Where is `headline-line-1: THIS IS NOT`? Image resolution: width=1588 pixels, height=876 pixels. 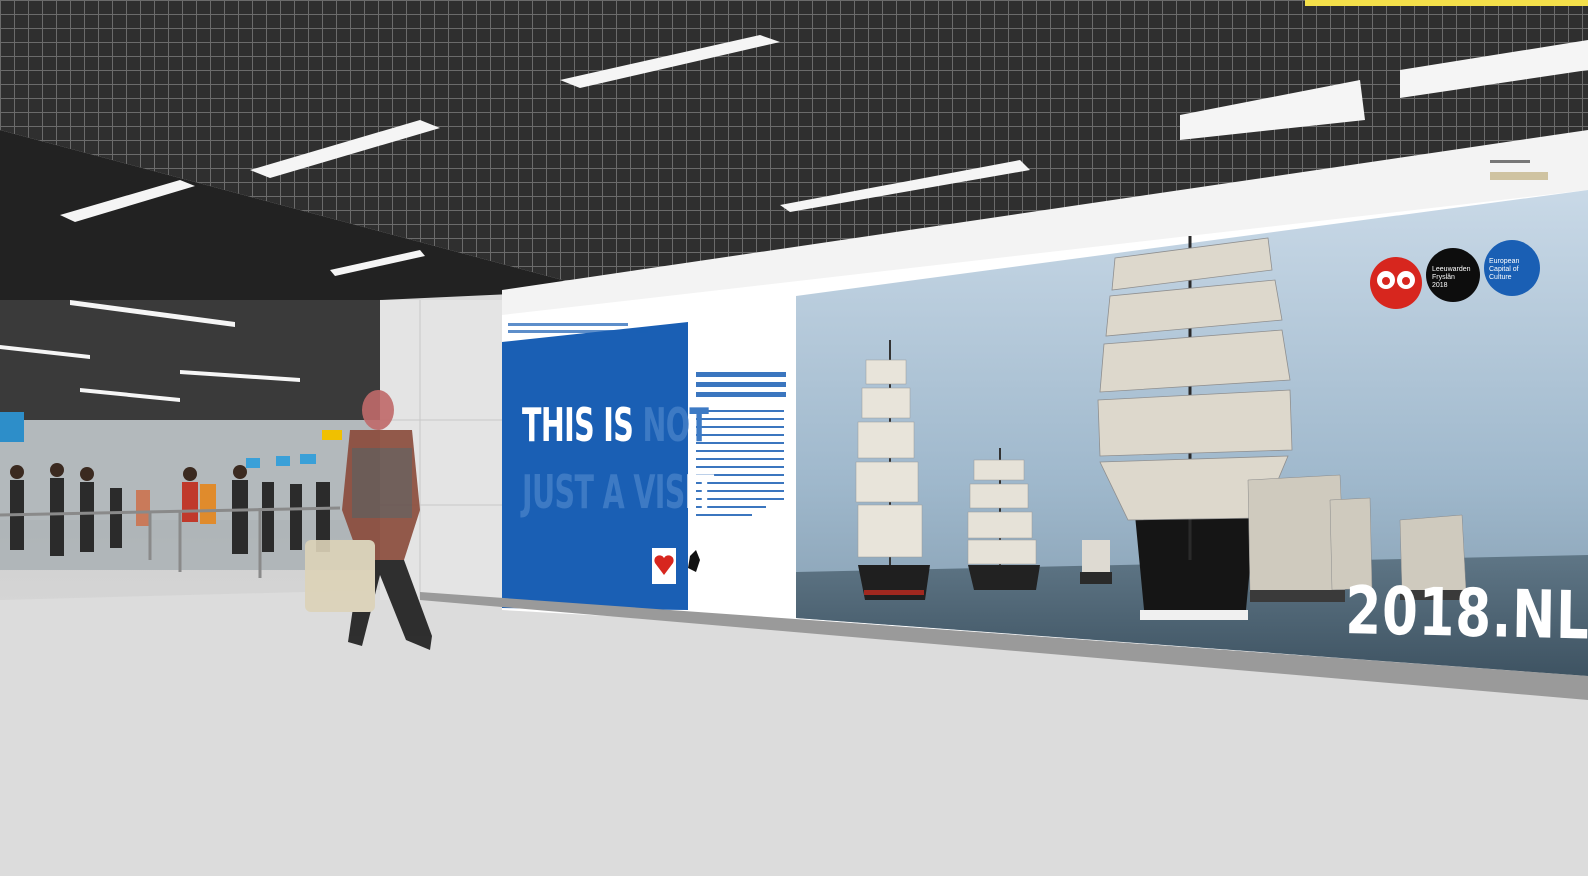 headline-line-1: THIS IS NOT is located at coordinates (615, 425).